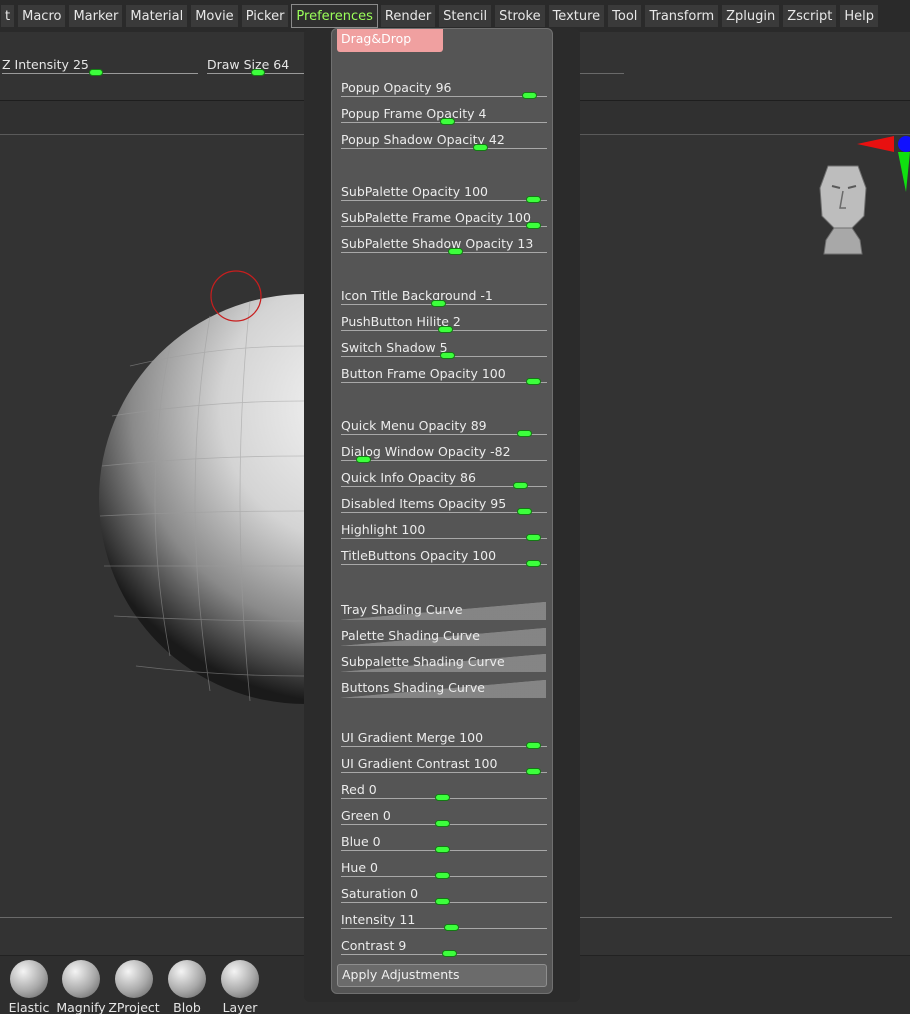 This screenshot has height=1014, width=910. I want to click on slider-popup-frame-opacity: Popup Frame Opacity 4, so click(444, 116).